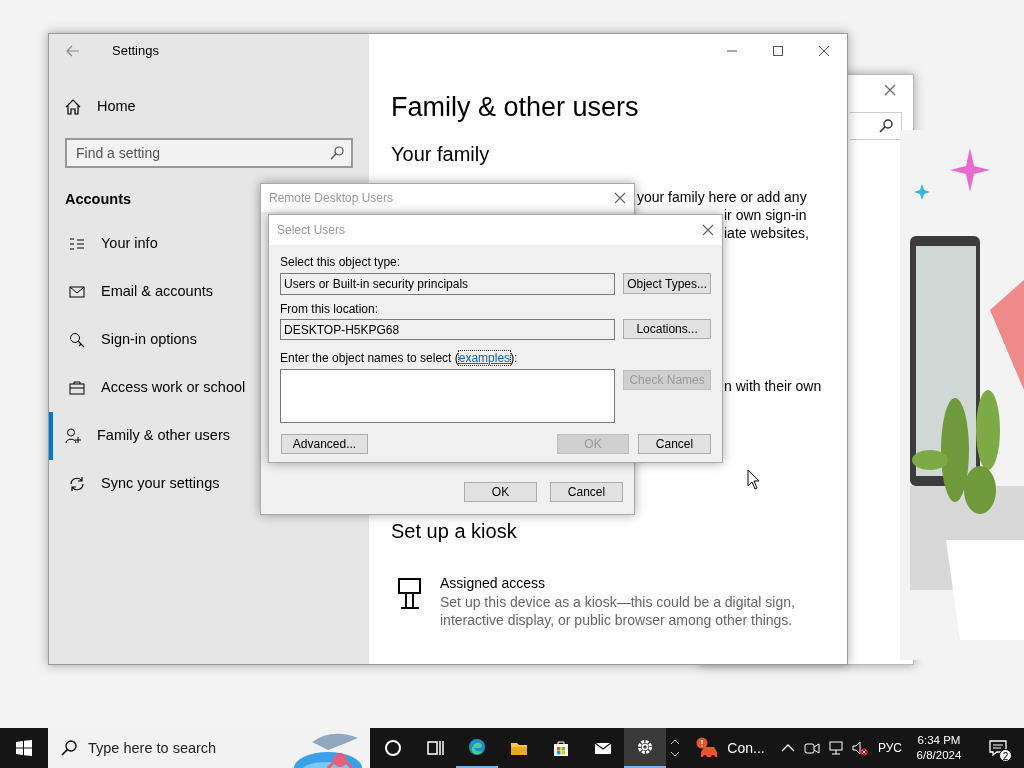  I want to click on item-description: Set up this device as a kiosk—this could be a digital sign, interactive display, or public browser among other things., so click(618, 611).